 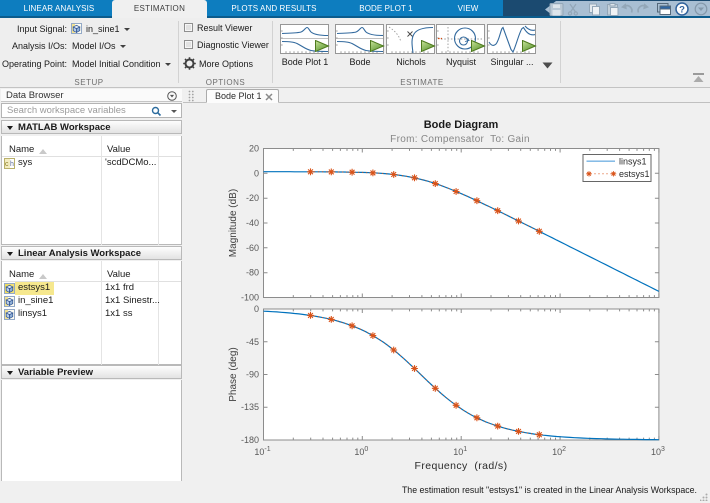 What do you see at coordinates (461, 466) in the screenshot?
I see `svg-text: Frequency (rad/s)` at bounding box center [461, 466].